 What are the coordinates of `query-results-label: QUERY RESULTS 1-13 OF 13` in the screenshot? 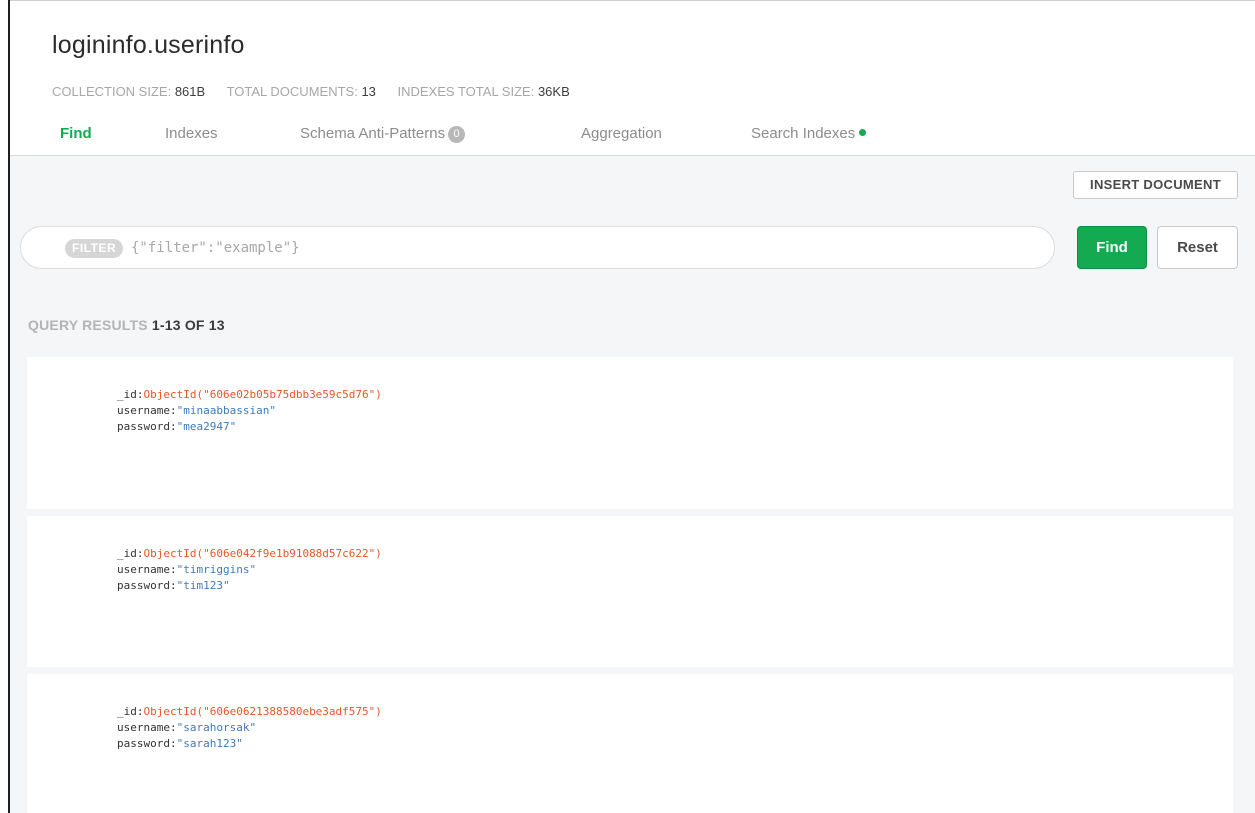 It's located at (126, 325).